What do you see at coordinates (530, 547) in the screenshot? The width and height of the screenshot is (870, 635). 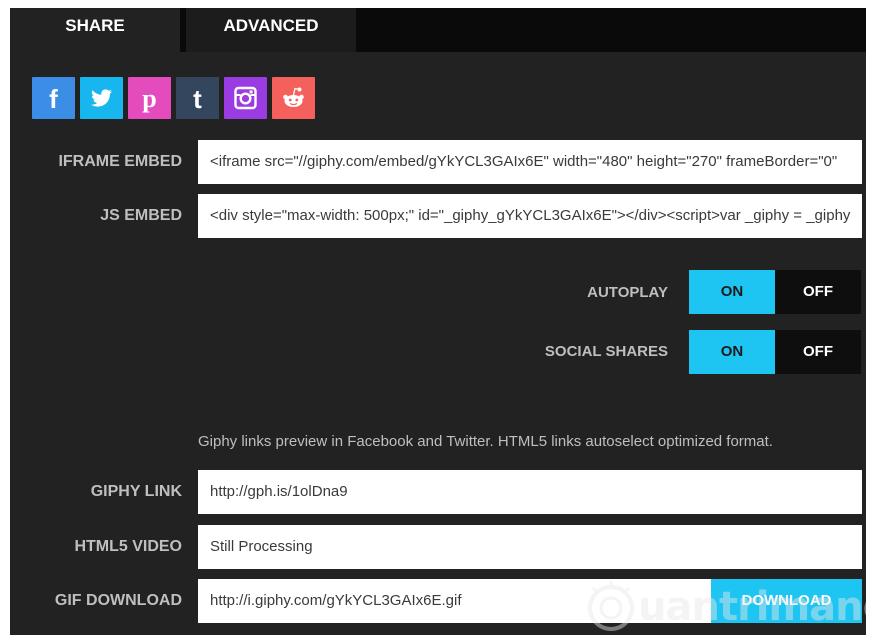 I see `html5-video-field: Still Processing` at bounding box center [530, 547].